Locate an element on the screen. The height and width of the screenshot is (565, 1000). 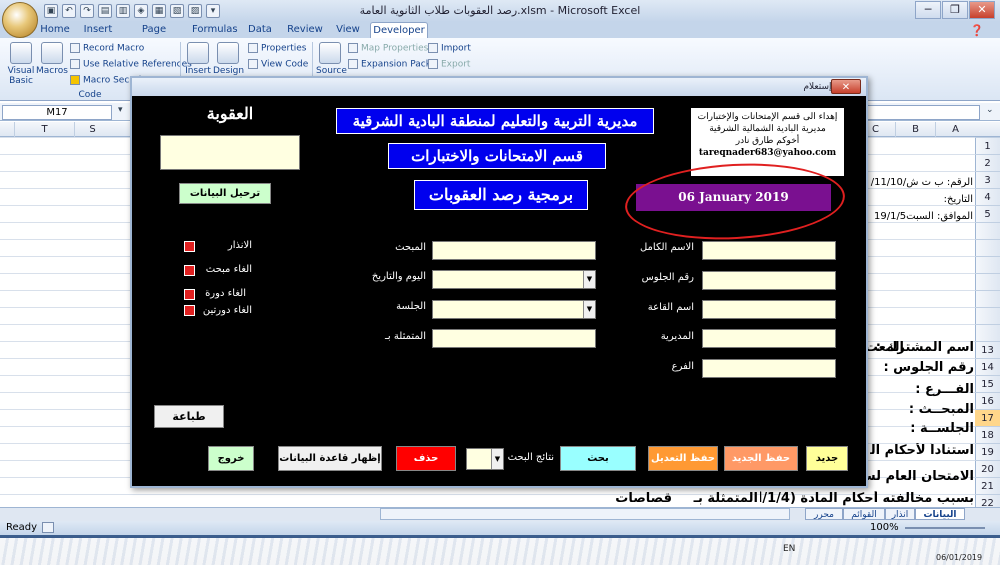
row-header: 14 is located at coordinates (987, 366).